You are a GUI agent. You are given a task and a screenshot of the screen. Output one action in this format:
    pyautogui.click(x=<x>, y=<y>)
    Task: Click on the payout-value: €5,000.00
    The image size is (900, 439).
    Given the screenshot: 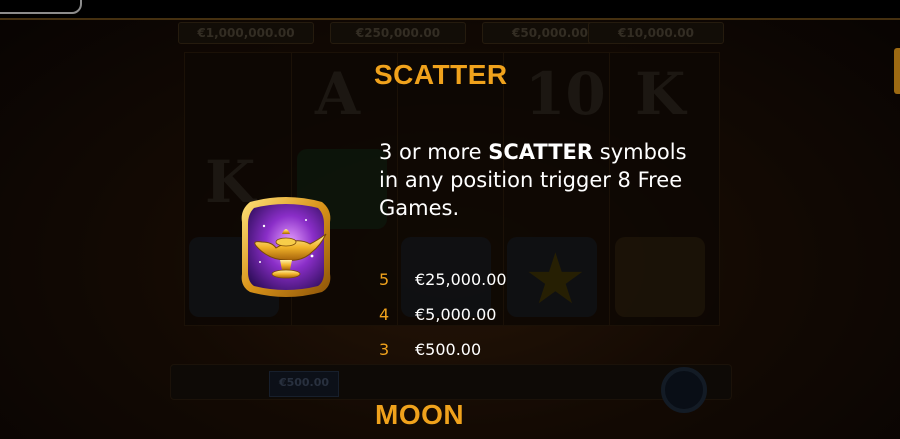 What is the action you would take?
    pyautogui.click(x=456, y=314)
    